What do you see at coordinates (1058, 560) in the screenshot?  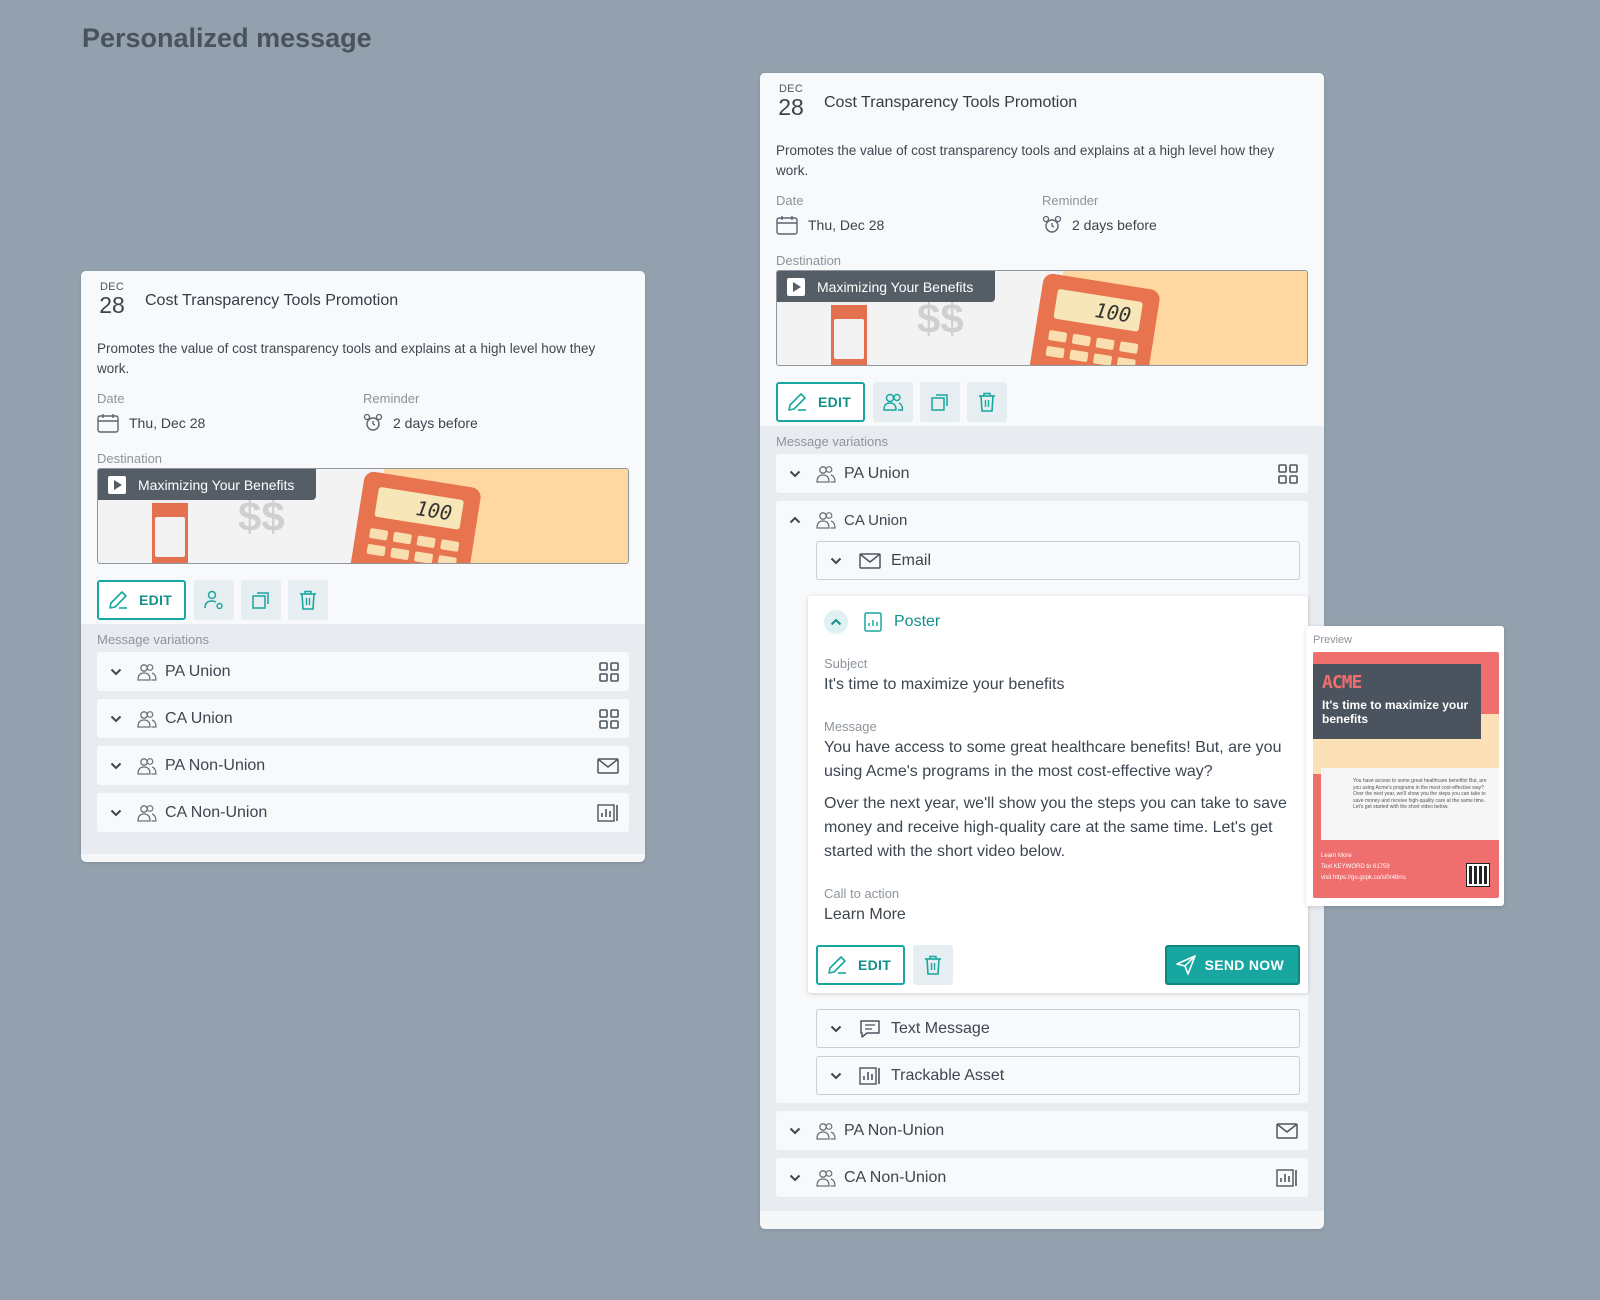 I see `channel-row-email: Email` at bounding box center [1058, 560].